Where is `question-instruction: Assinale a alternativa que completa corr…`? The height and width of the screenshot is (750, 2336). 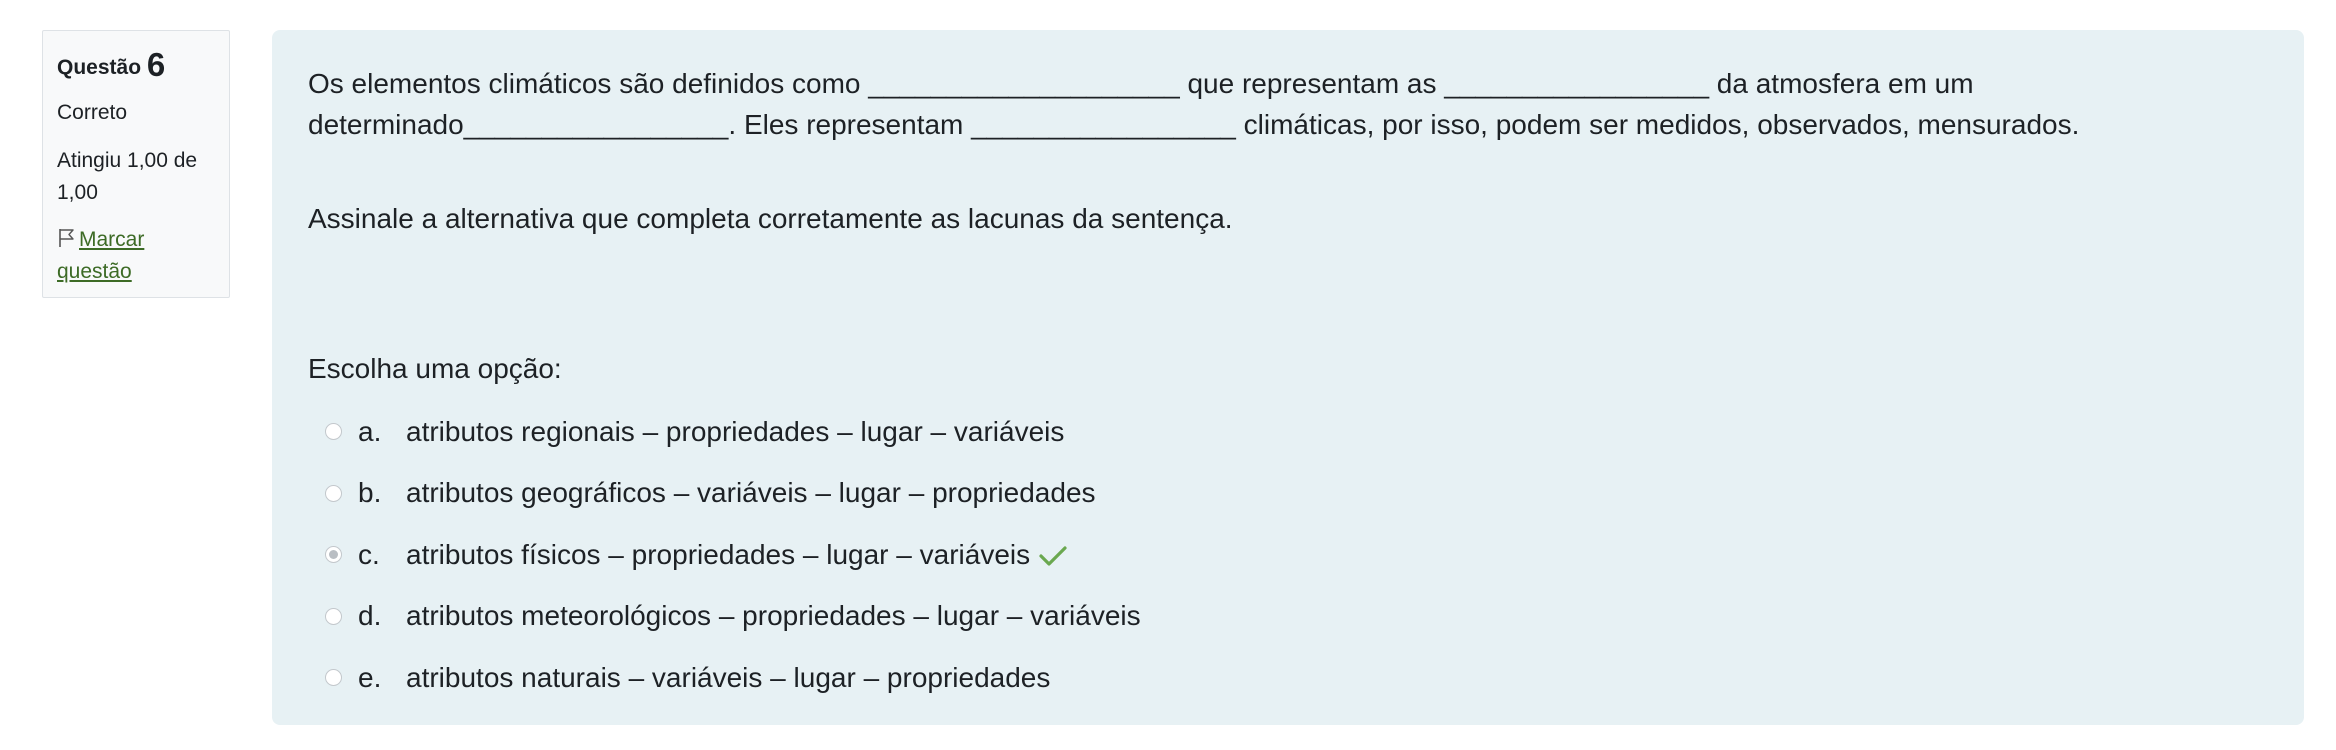 question-instruction: Assinale a alternativa que completa corr… is located at coordinates (770, 218).